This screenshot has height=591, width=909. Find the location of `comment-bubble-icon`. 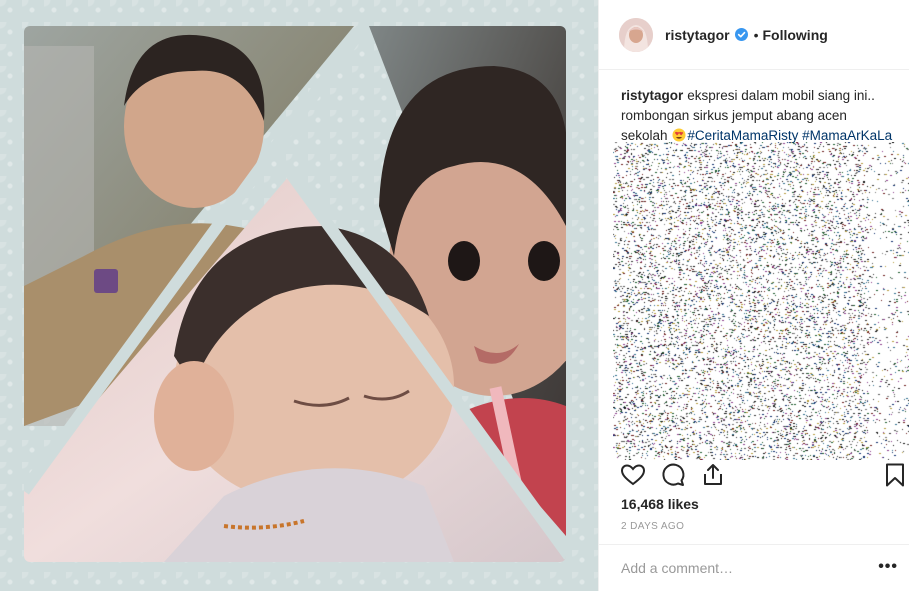

comment-bubble-icon is located at coordinates (673, 475).